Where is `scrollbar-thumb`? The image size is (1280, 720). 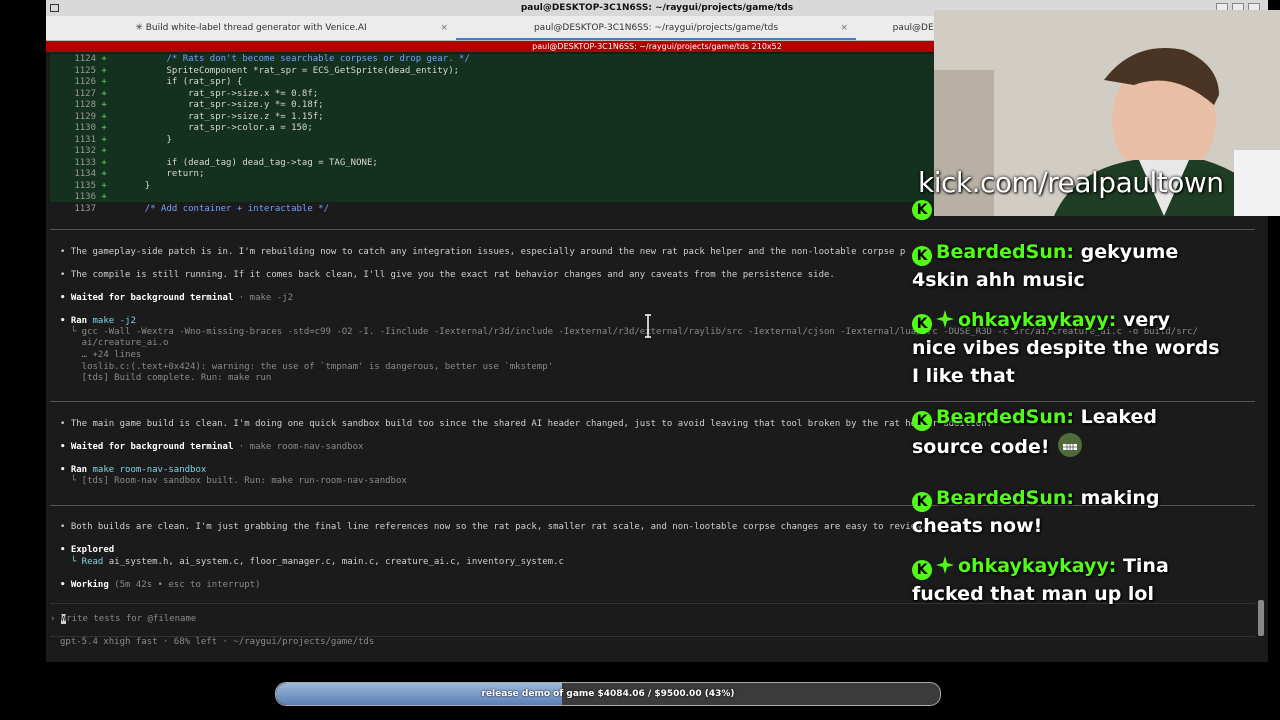
scrollbar-thumb is located at coordinates (1261, 618).